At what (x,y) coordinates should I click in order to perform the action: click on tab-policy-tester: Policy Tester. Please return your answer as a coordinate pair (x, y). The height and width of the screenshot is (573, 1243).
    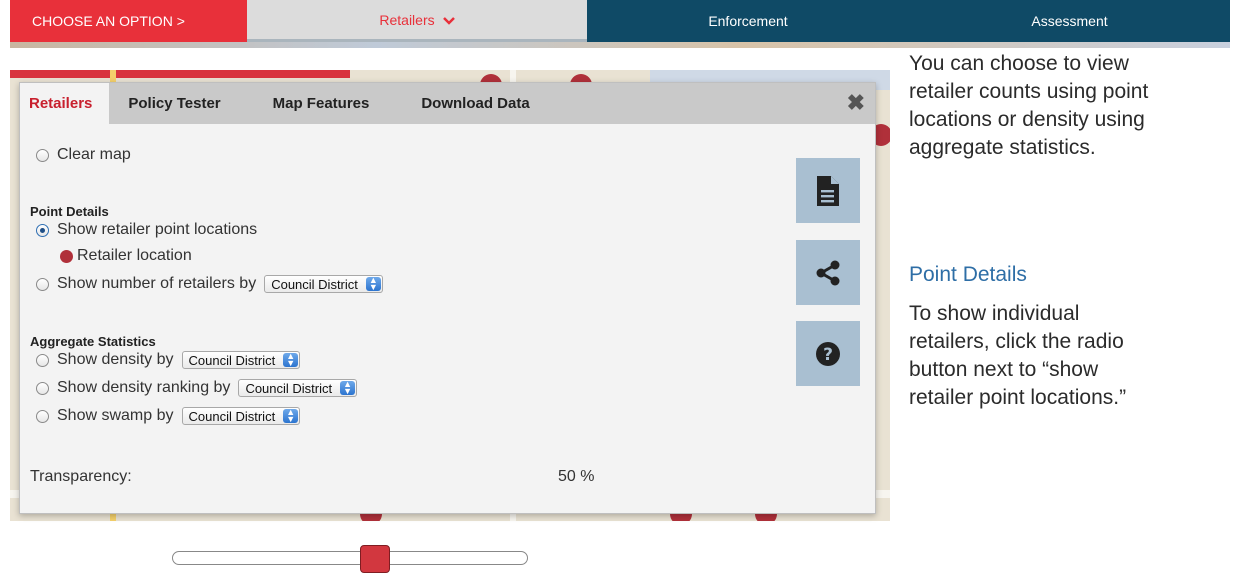
    Looking at the image, I should click on (177, 103).